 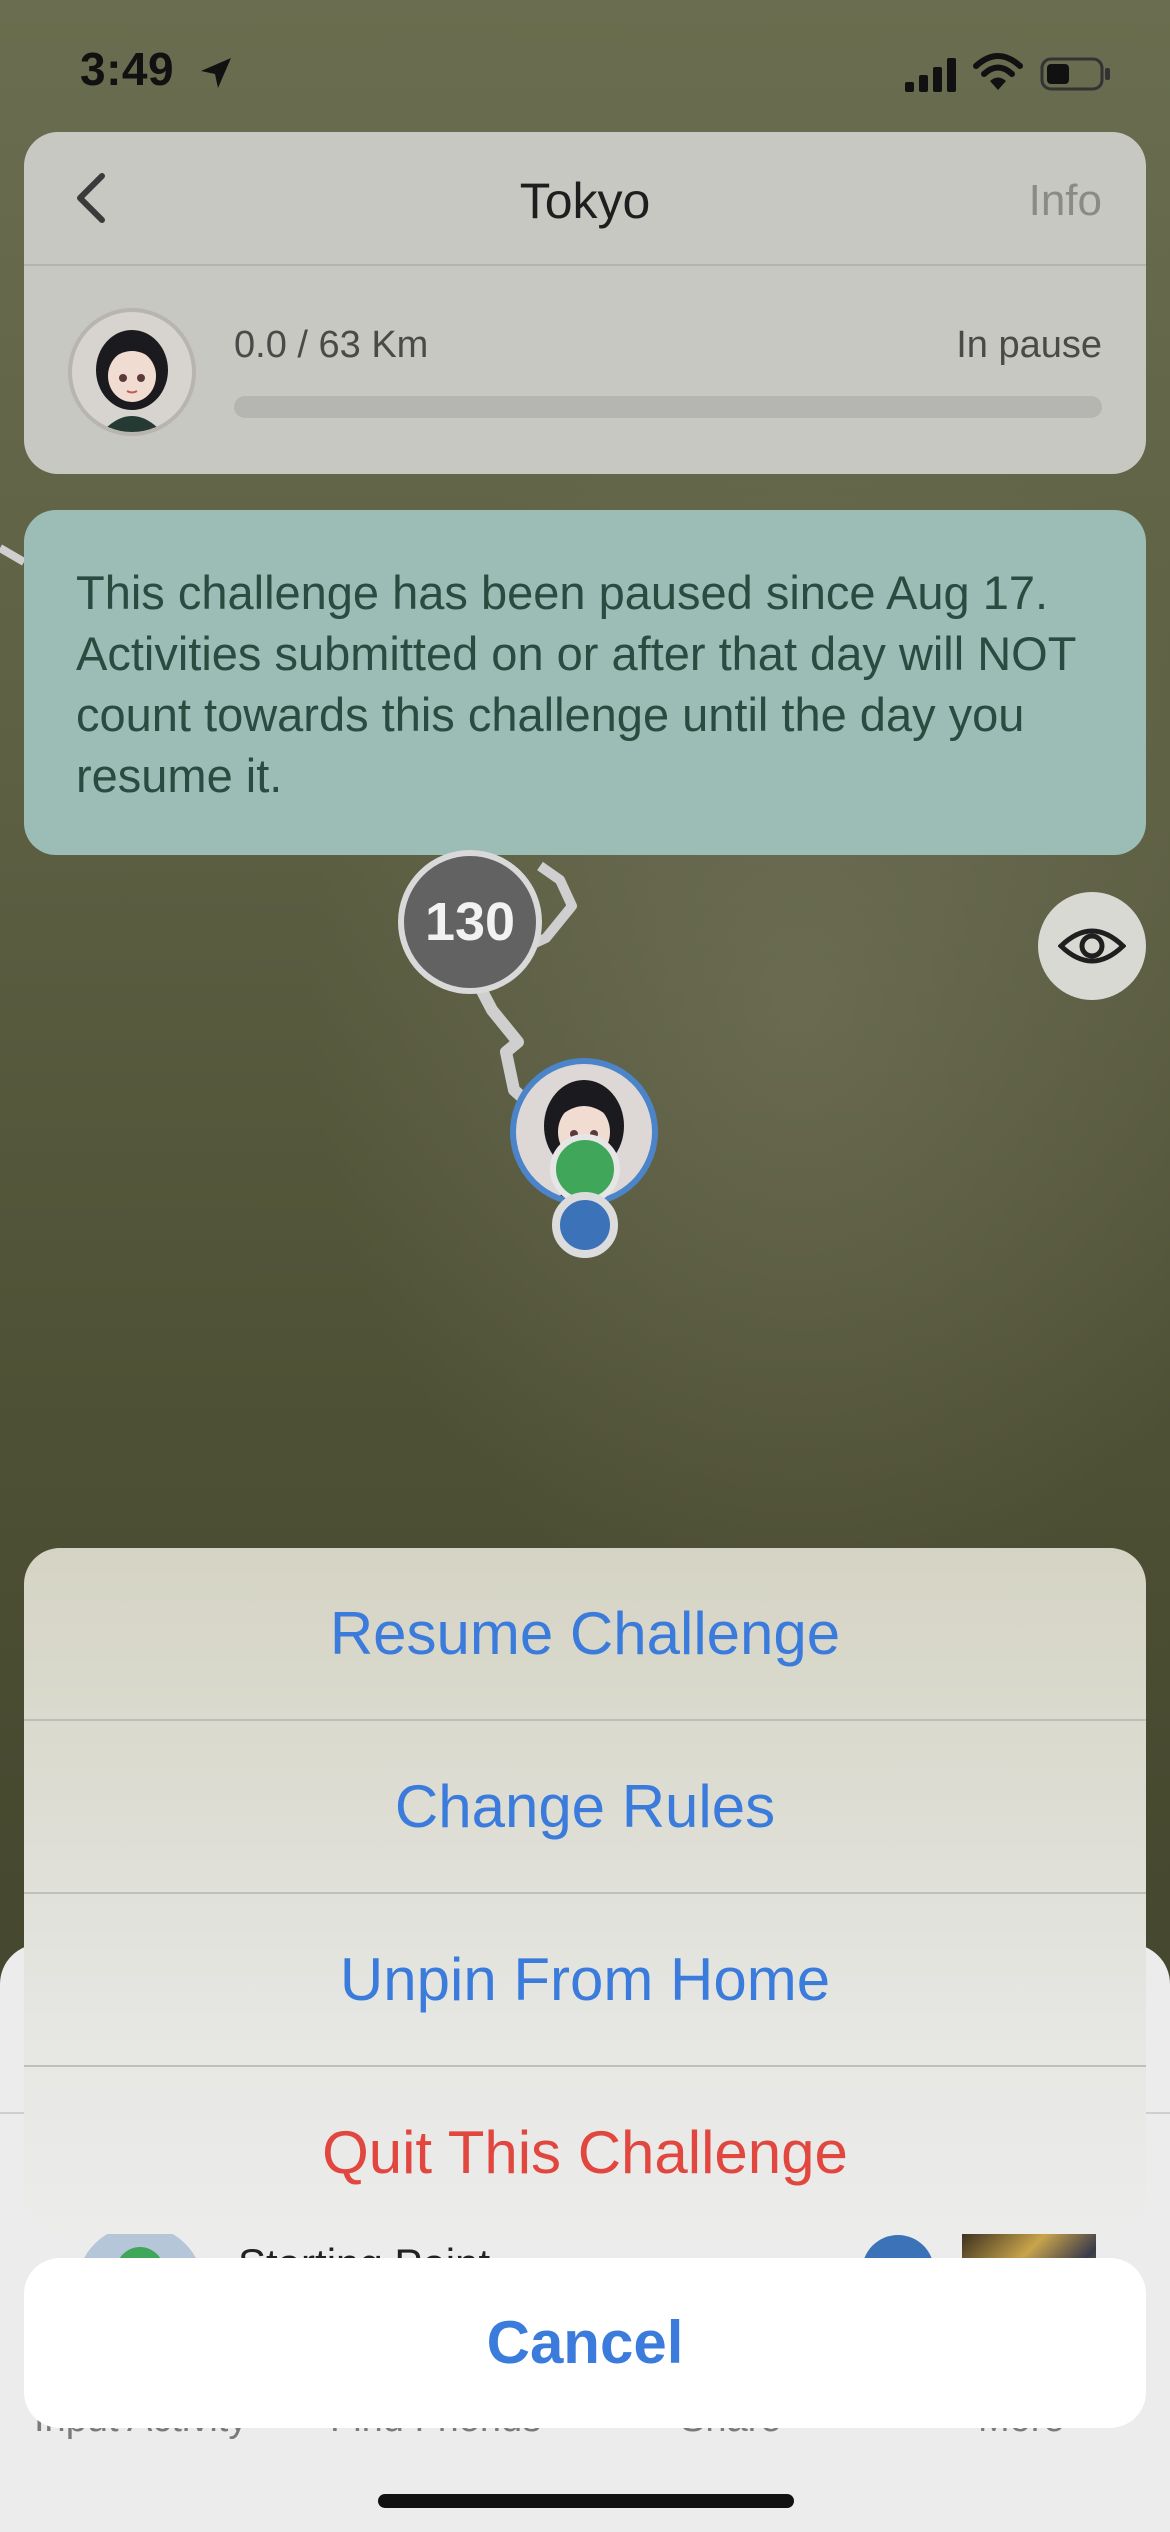 I want to click on resume-challenge-button: Resume Challenge, so click(x=585, y=1633).